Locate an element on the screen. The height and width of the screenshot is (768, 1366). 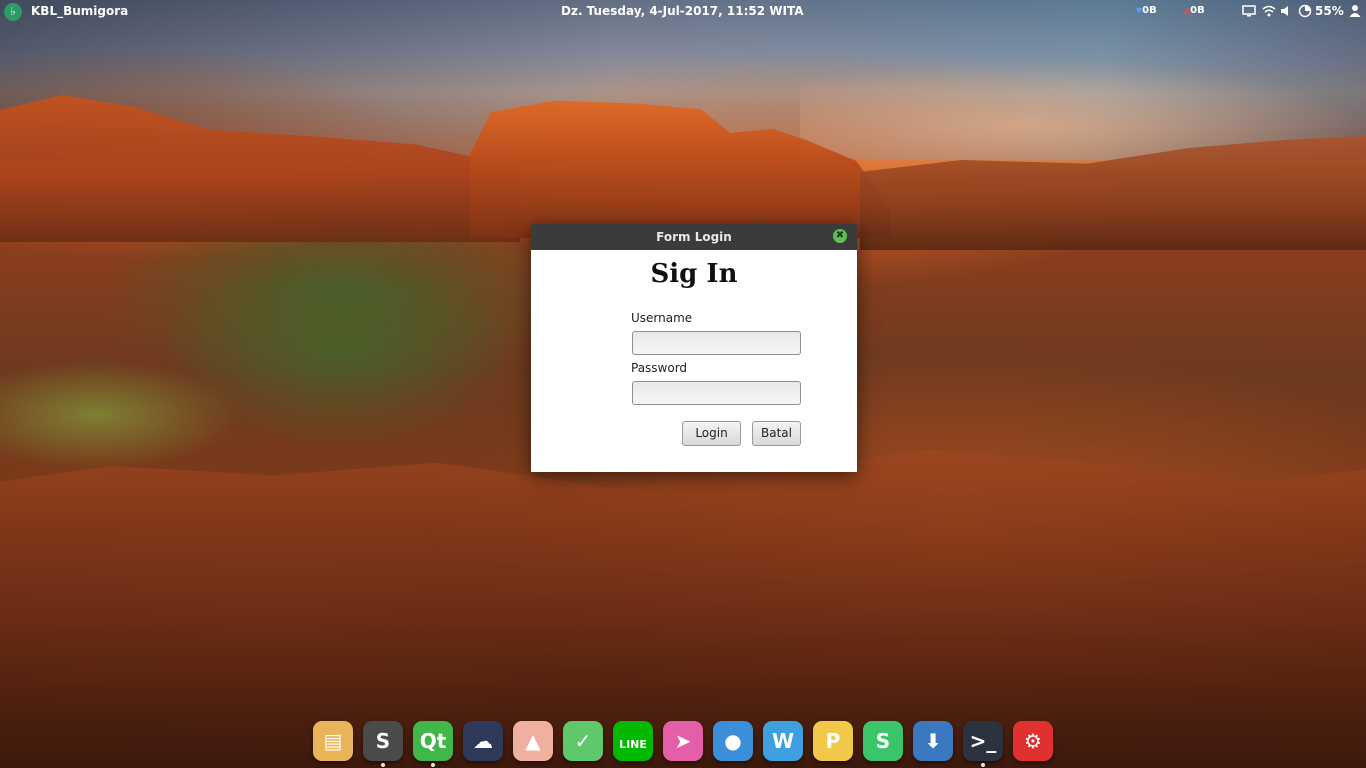
login-button: Login is located at coordinates (711, 433).